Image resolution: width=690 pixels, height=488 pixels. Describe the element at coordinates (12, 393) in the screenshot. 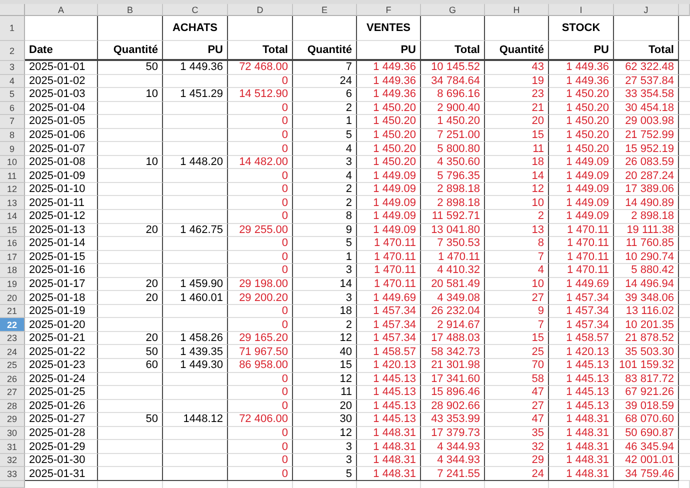

I see `row-header: 27` at that location.